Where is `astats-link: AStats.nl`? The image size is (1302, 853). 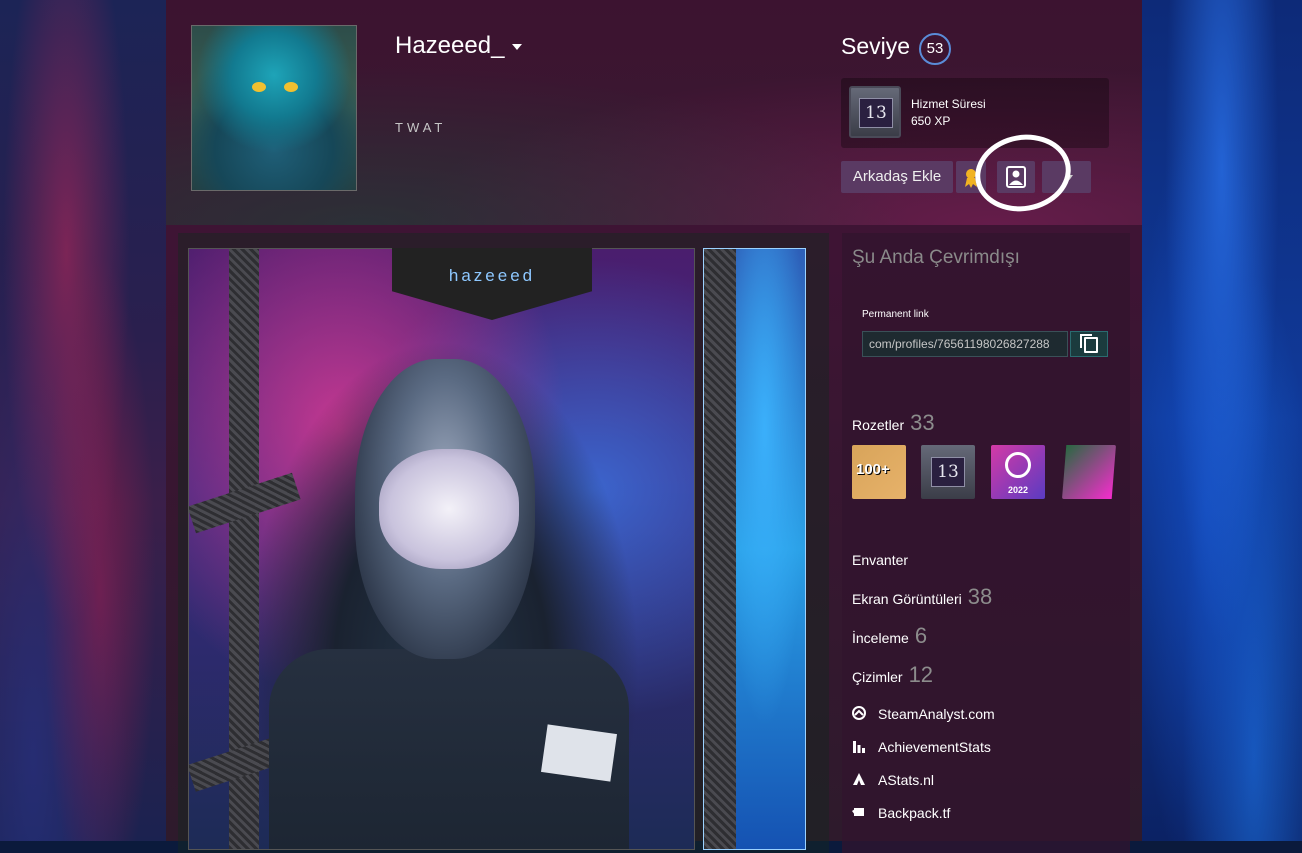
astats-link: AStats.nl is located at coordinates (893, 780).